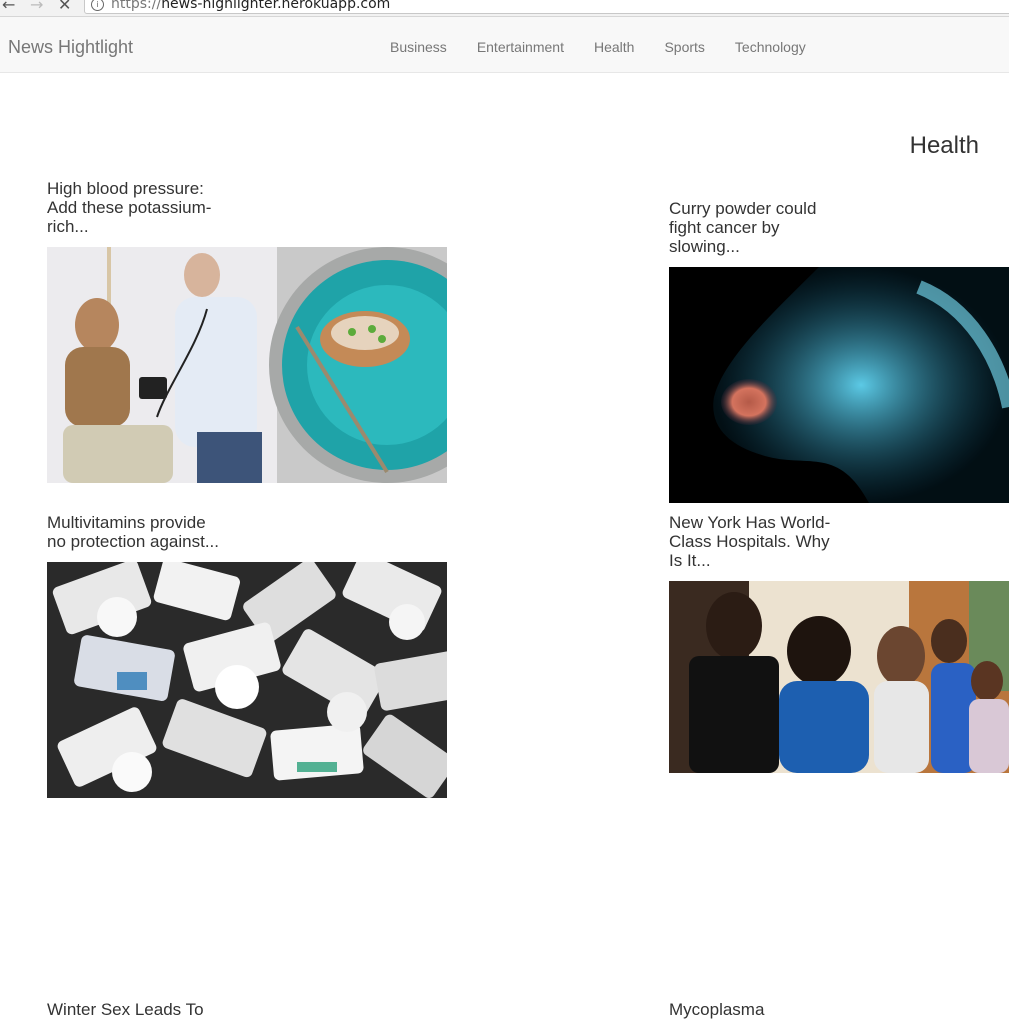  I want to click on xray-body-photo, so click(861, 385).